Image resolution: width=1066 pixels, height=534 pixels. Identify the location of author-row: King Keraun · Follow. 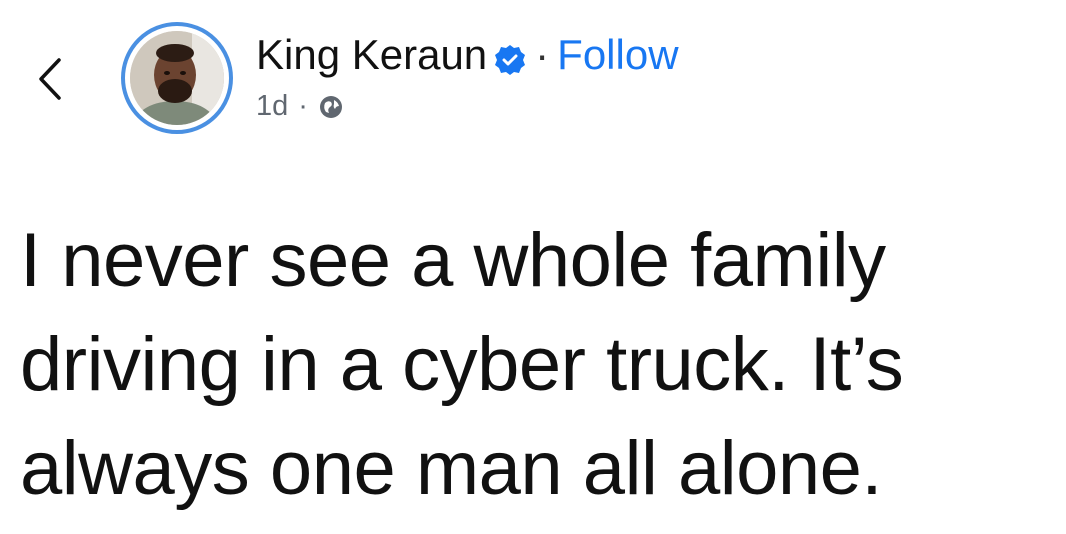
(467, 55).